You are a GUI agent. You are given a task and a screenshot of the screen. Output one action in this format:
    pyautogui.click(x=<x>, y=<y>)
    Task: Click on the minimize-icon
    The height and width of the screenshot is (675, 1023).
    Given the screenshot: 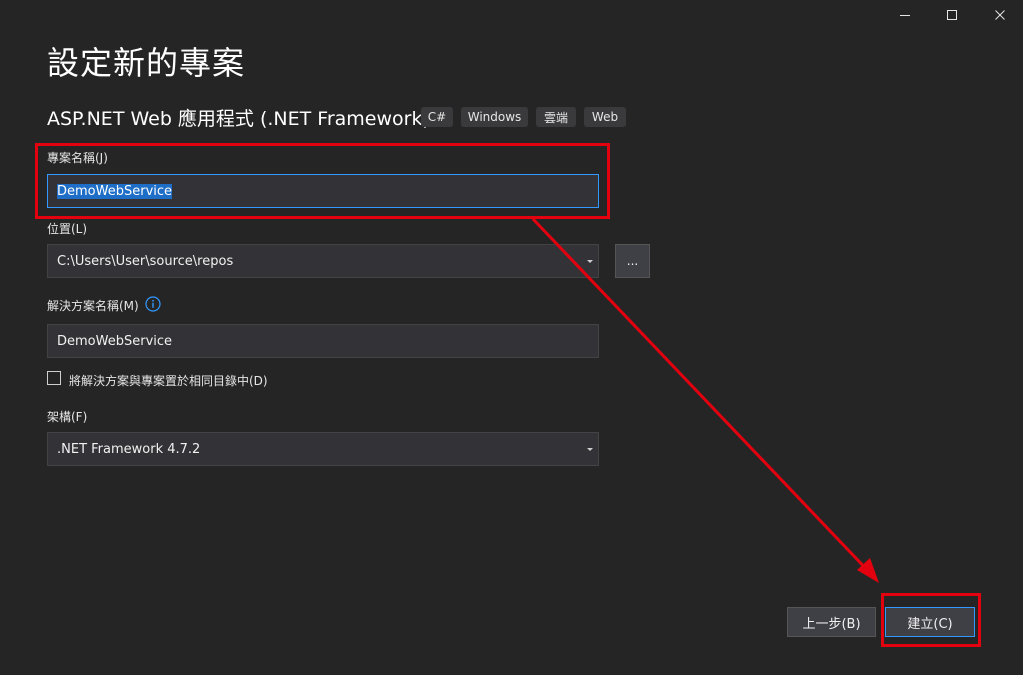 What is the action you would take?
    pyautogui.click(x=905, y=15)
    